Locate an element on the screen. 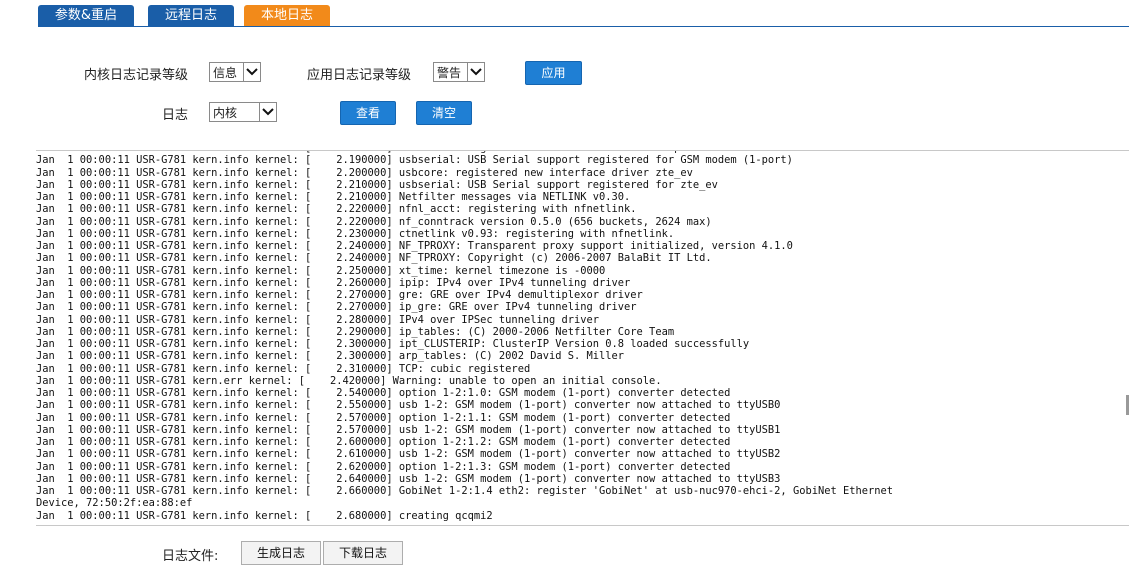 The width and height of the screenshot is (1129, 567). tab-local-log: 本地日志 is located at coordinates (287, 16).